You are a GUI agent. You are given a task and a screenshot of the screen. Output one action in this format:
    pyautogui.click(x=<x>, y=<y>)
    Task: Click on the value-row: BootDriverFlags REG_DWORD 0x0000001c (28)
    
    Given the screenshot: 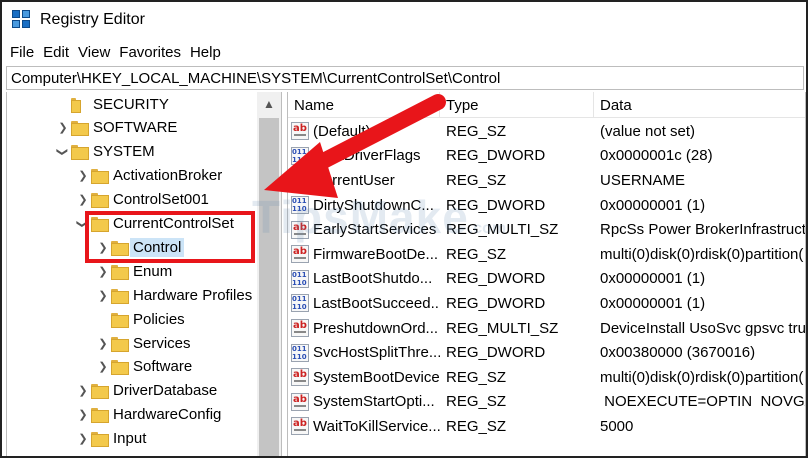 What is the action you would take?
    pyautogui.click(x=546, y=156)
    